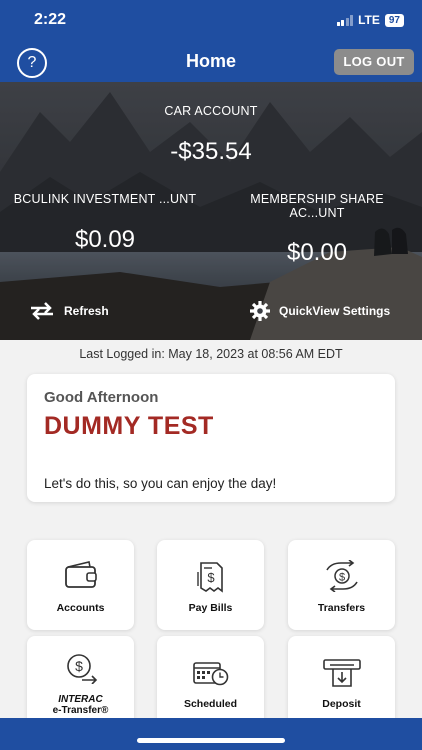  Describe the element at coordinates (317, 199) in the screenshot. I see `membership-account-label-1: MEMBERSHIP SHARE` at that location.